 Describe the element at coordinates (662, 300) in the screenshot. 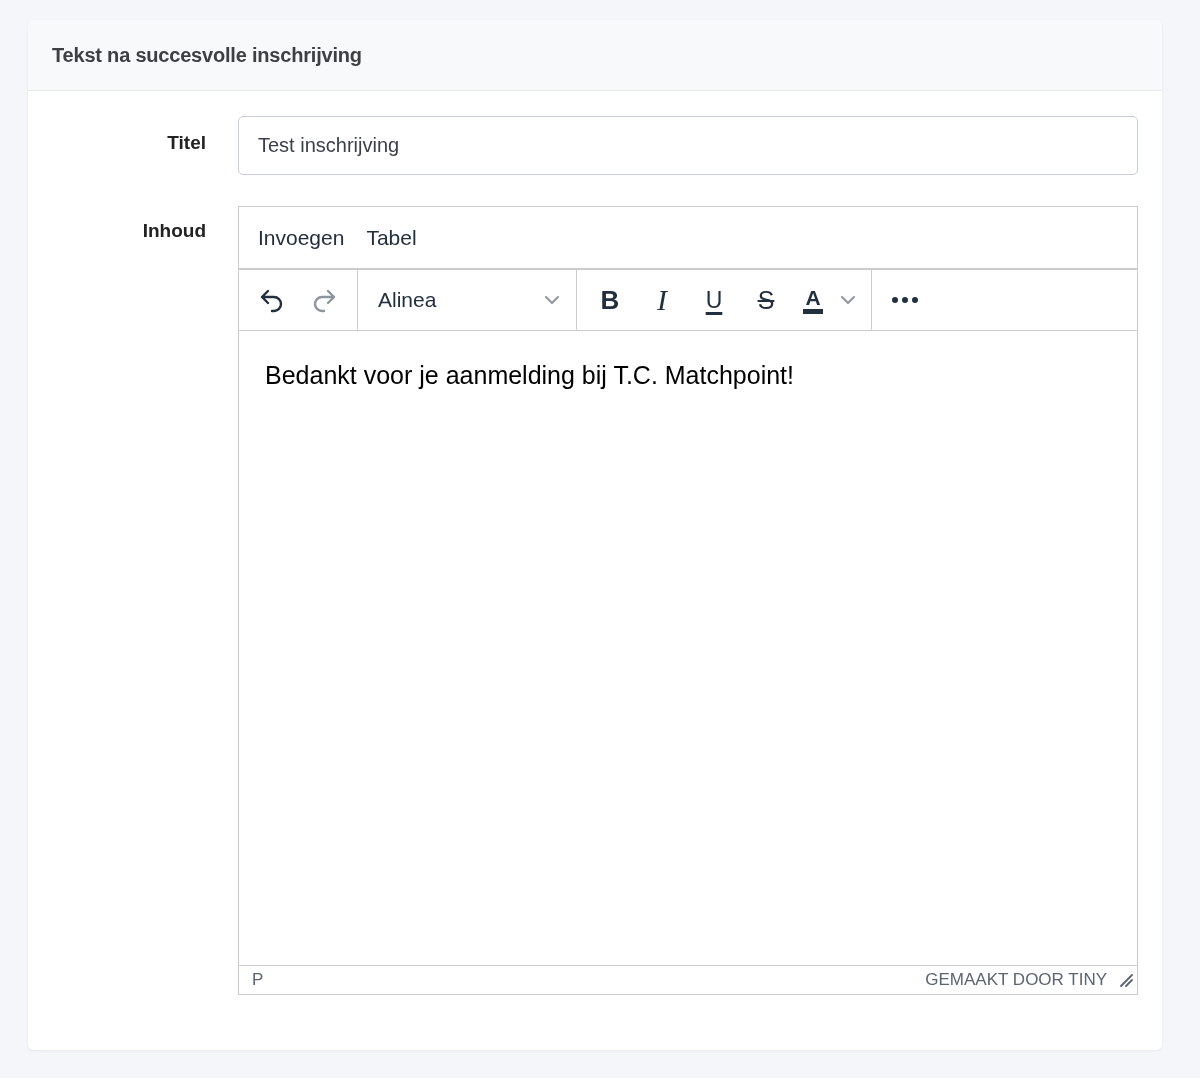

I see `italic-button: I` at that location.